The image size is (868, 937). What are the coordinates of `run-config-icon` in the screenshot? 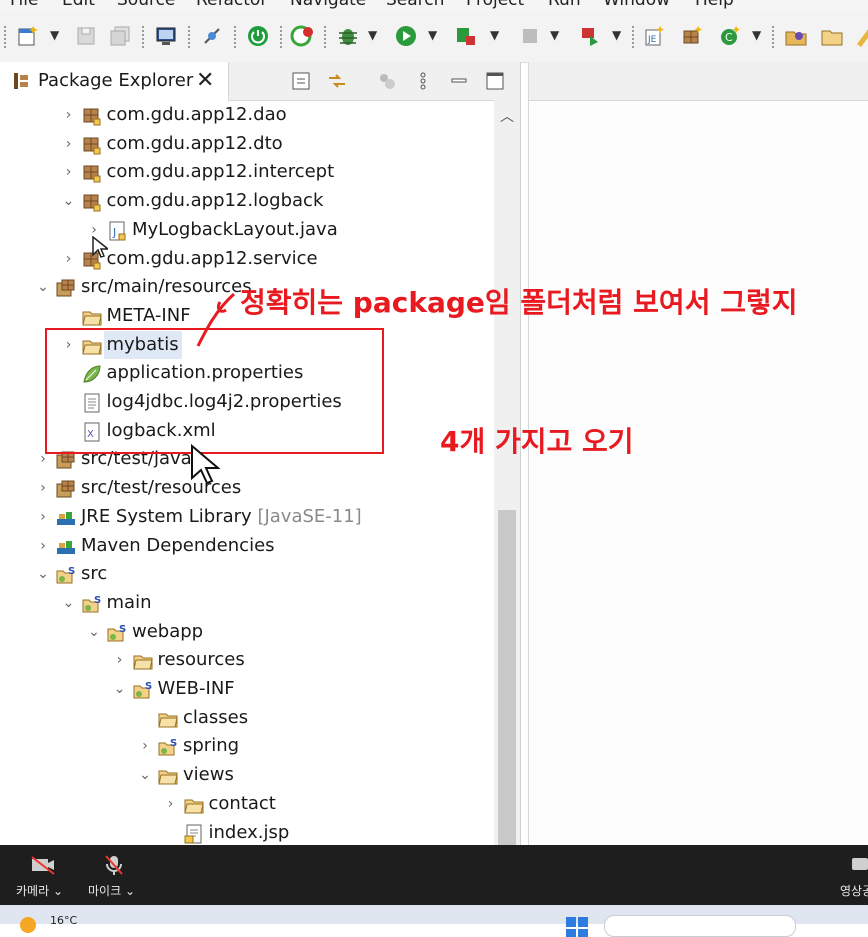 It's located at (466, 36).